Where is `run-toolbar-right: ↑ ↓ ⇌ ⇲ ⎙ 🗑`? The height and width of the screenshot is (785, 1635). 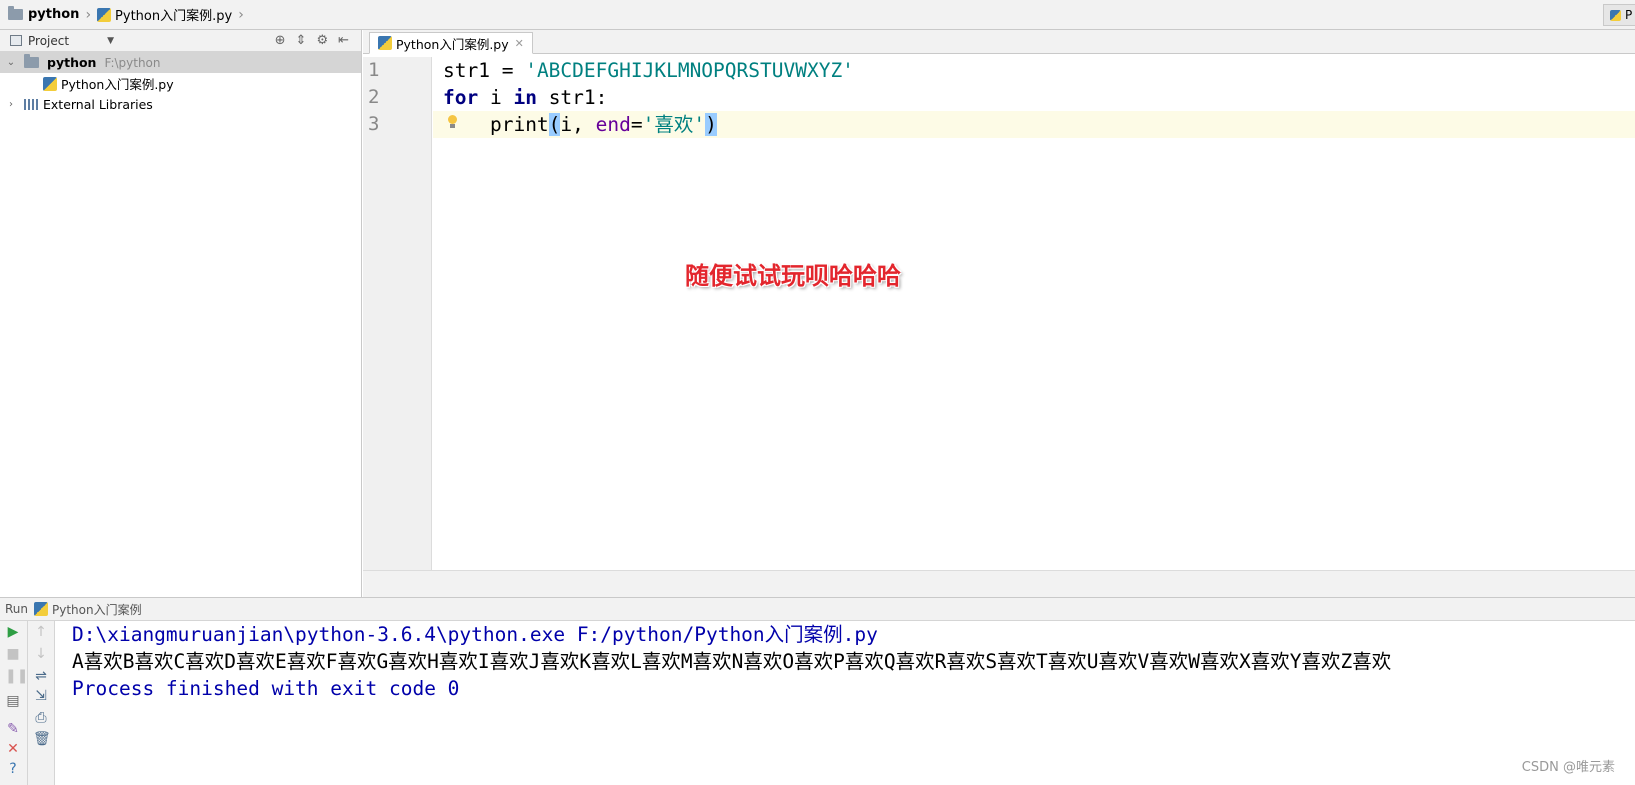
run-toolbar-right: ↑ ↓ ⇌ ⇲ ⎙ 🗑 is located at coordinates (41, 703).